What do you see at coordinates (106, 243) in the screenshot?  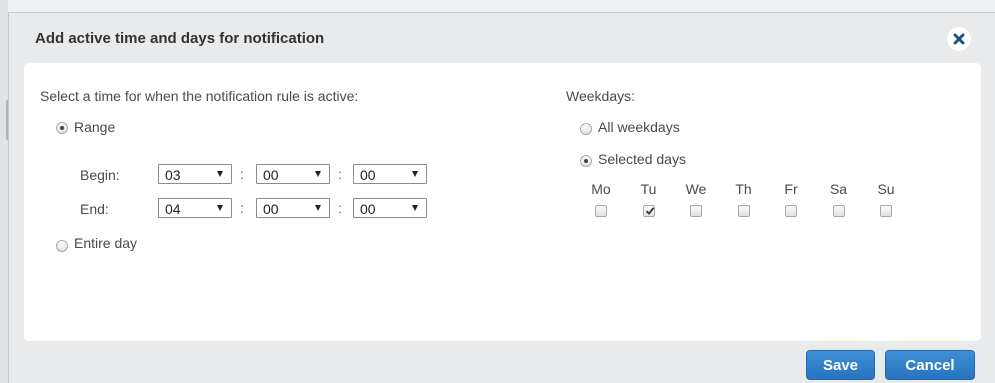 I see `entire-day-label: Entire day` at bounding box center [106, 243].